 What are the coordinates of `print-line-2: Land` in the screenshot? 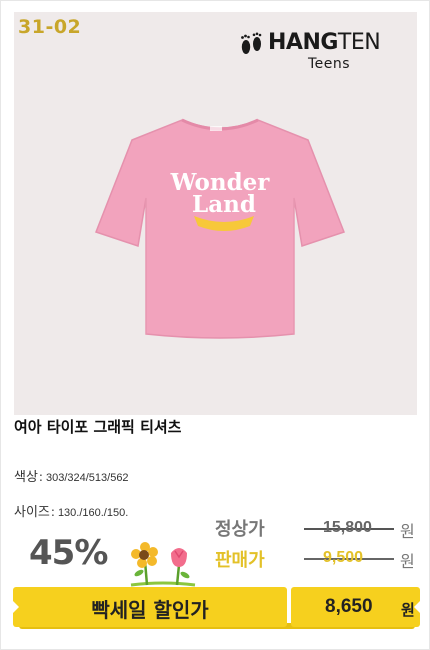 It's located at (224, 204).